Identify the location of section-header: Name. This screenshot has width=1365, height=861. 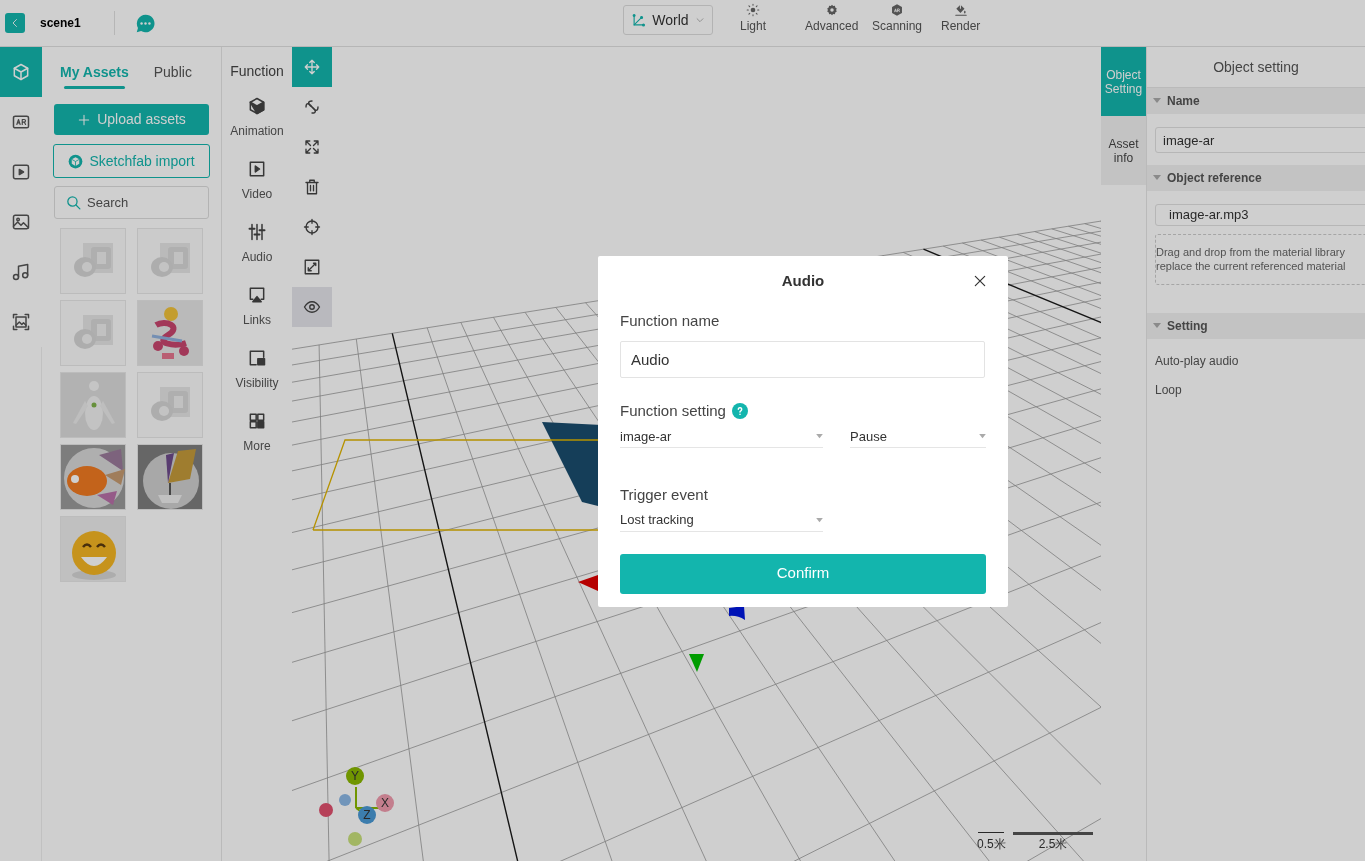
(1256, 101).